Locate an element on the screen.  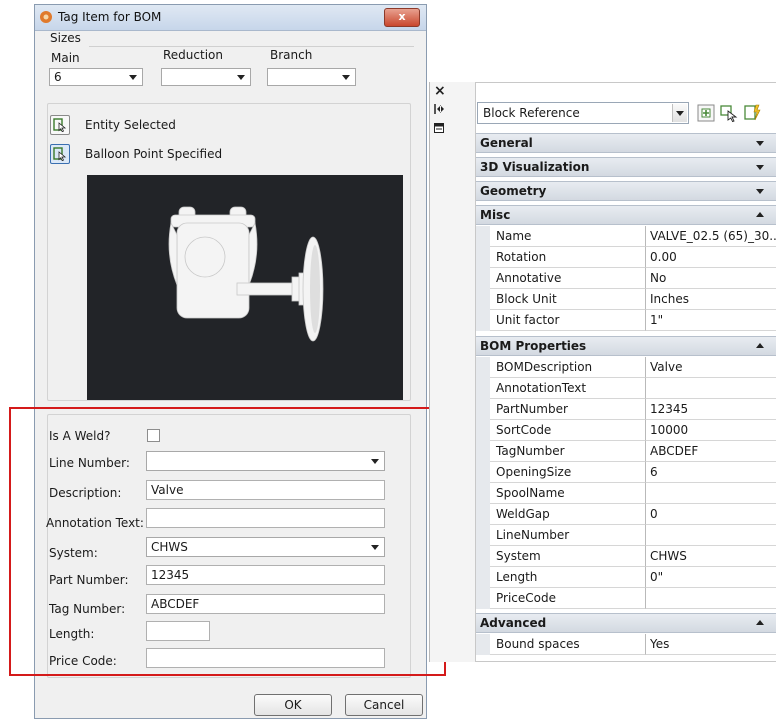
property-row: Annotative No is located at coordinates (626, 278).